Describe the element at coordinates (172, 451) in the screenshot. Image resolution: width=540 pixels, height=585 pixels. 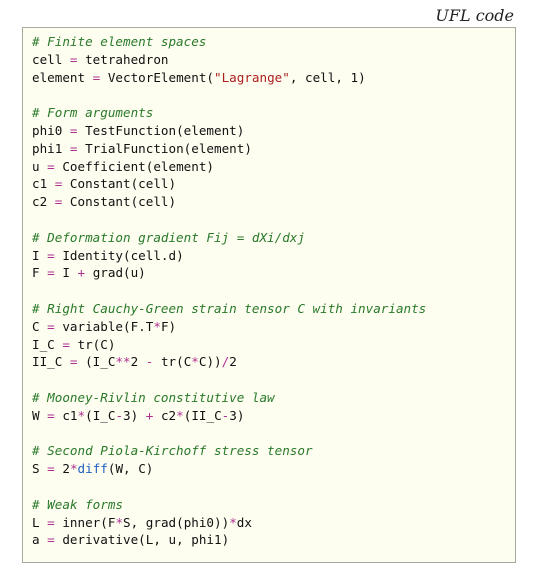
I see `code-comment: # Second Piola-Kirchoff stress tensor` at that location.